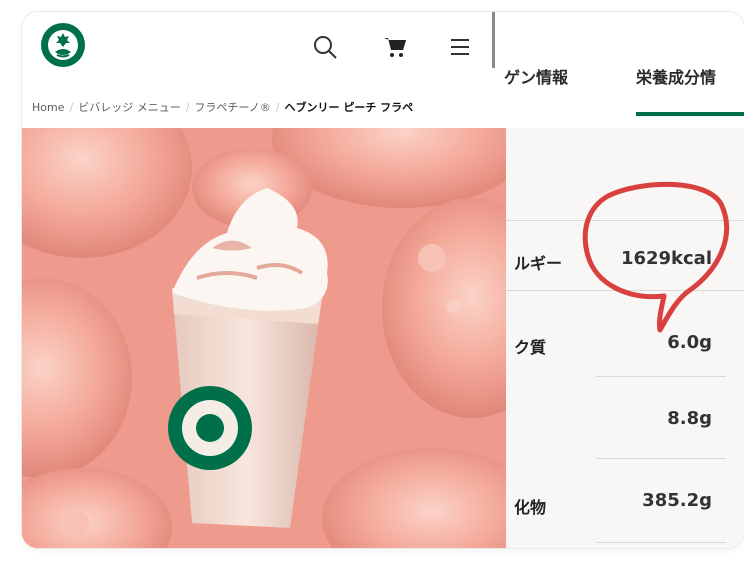 The width and height of the screenshot is (744, 566). I want to click on nutrition-label: ルギー, so click(538, 263).